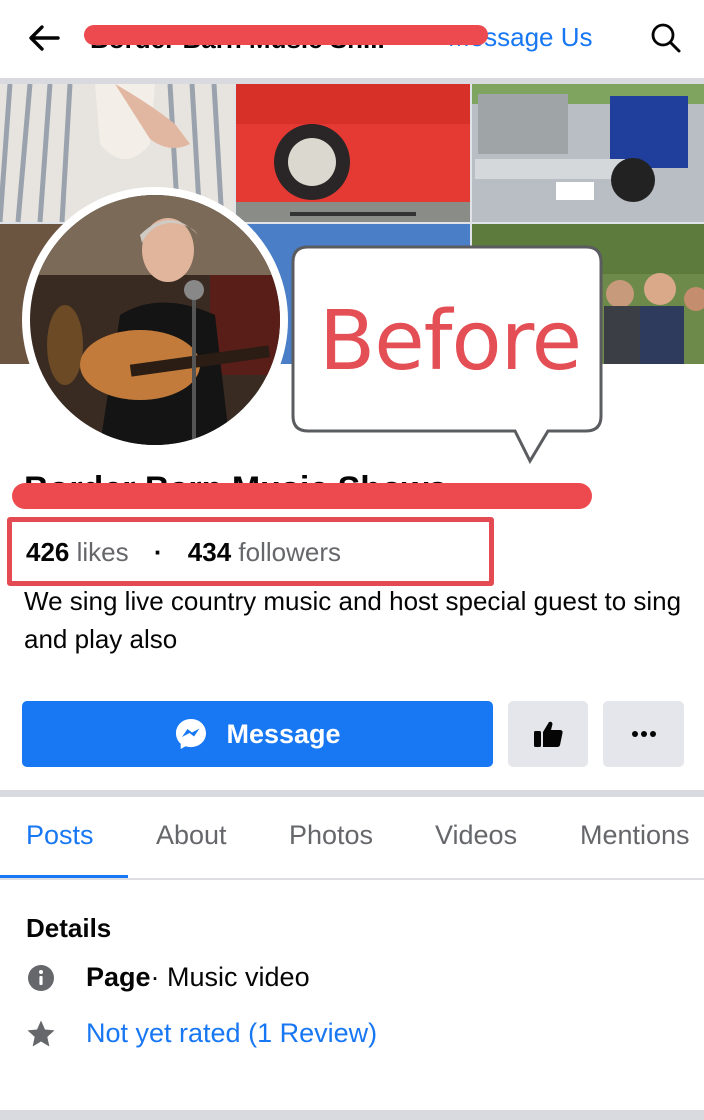 The height and width of the screenshot is (1120, 704). I want to click on back-button, so click(44, 38).